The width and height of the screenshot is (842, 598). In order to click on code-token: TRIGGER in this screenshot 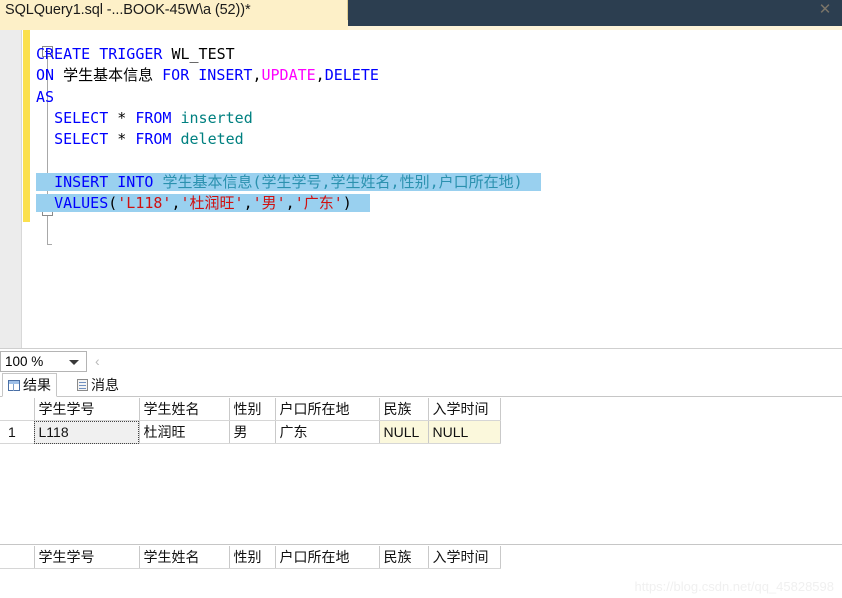, I will do `click(131, 54)`.